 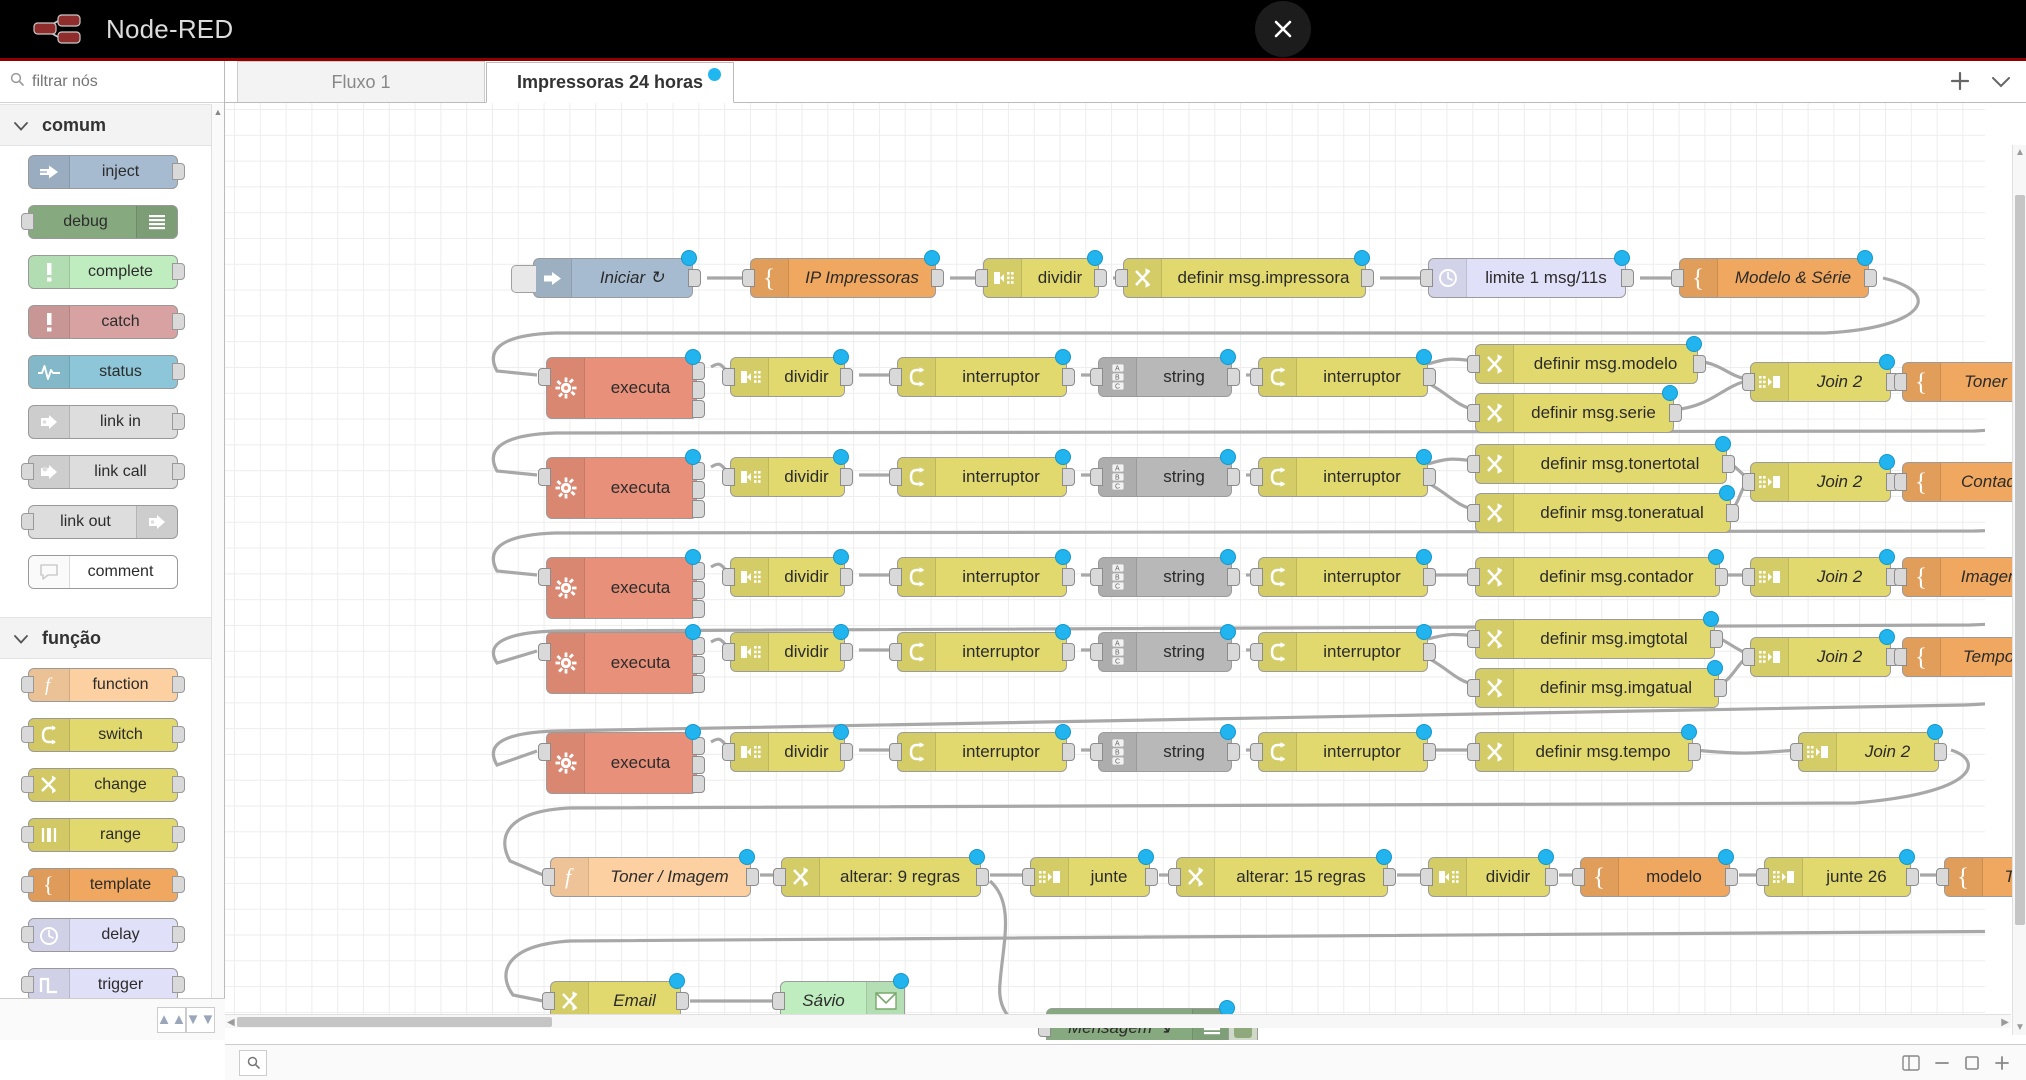 What do you see at coordinates (1165, 373) in the screenshot?
I see `flow-node-r2d: A B Cstring` at bounding box center [1165, 373].